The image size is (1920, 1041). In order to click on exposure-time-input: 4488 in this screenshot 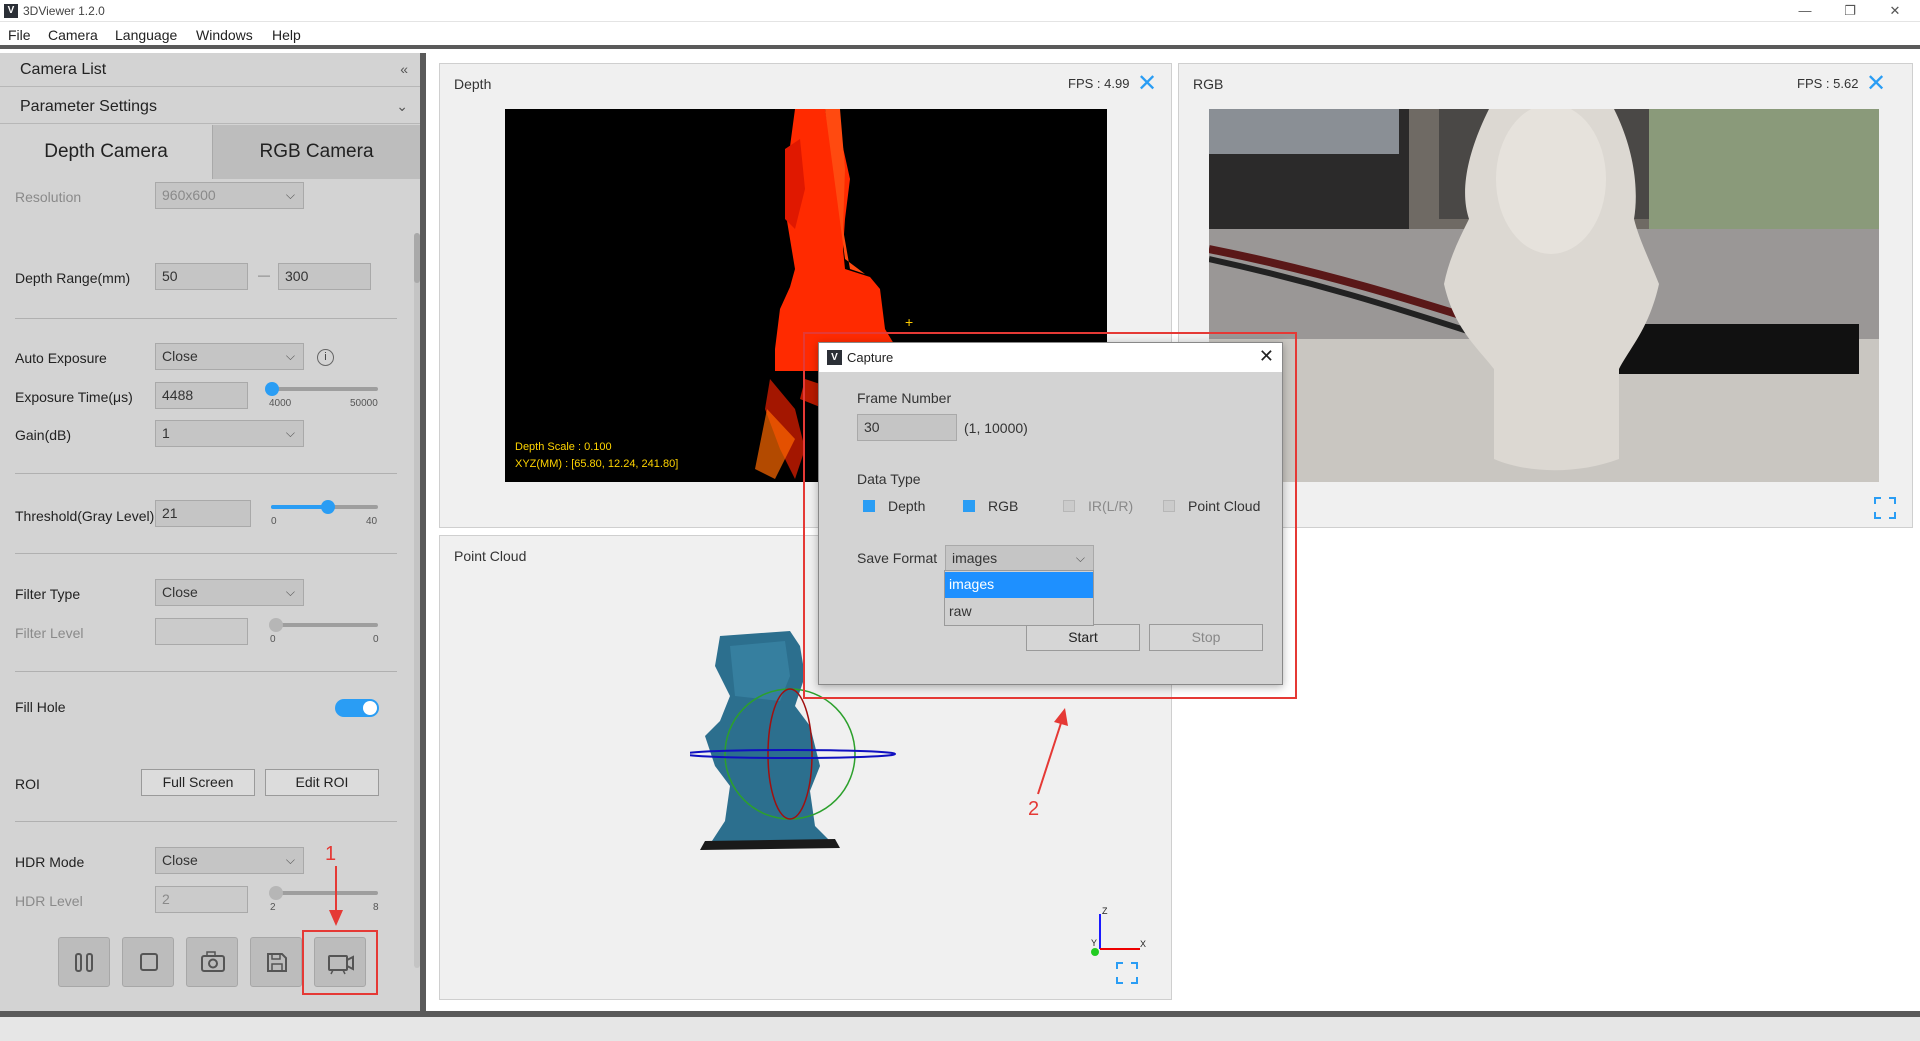, I will do `click(201, 395)`.